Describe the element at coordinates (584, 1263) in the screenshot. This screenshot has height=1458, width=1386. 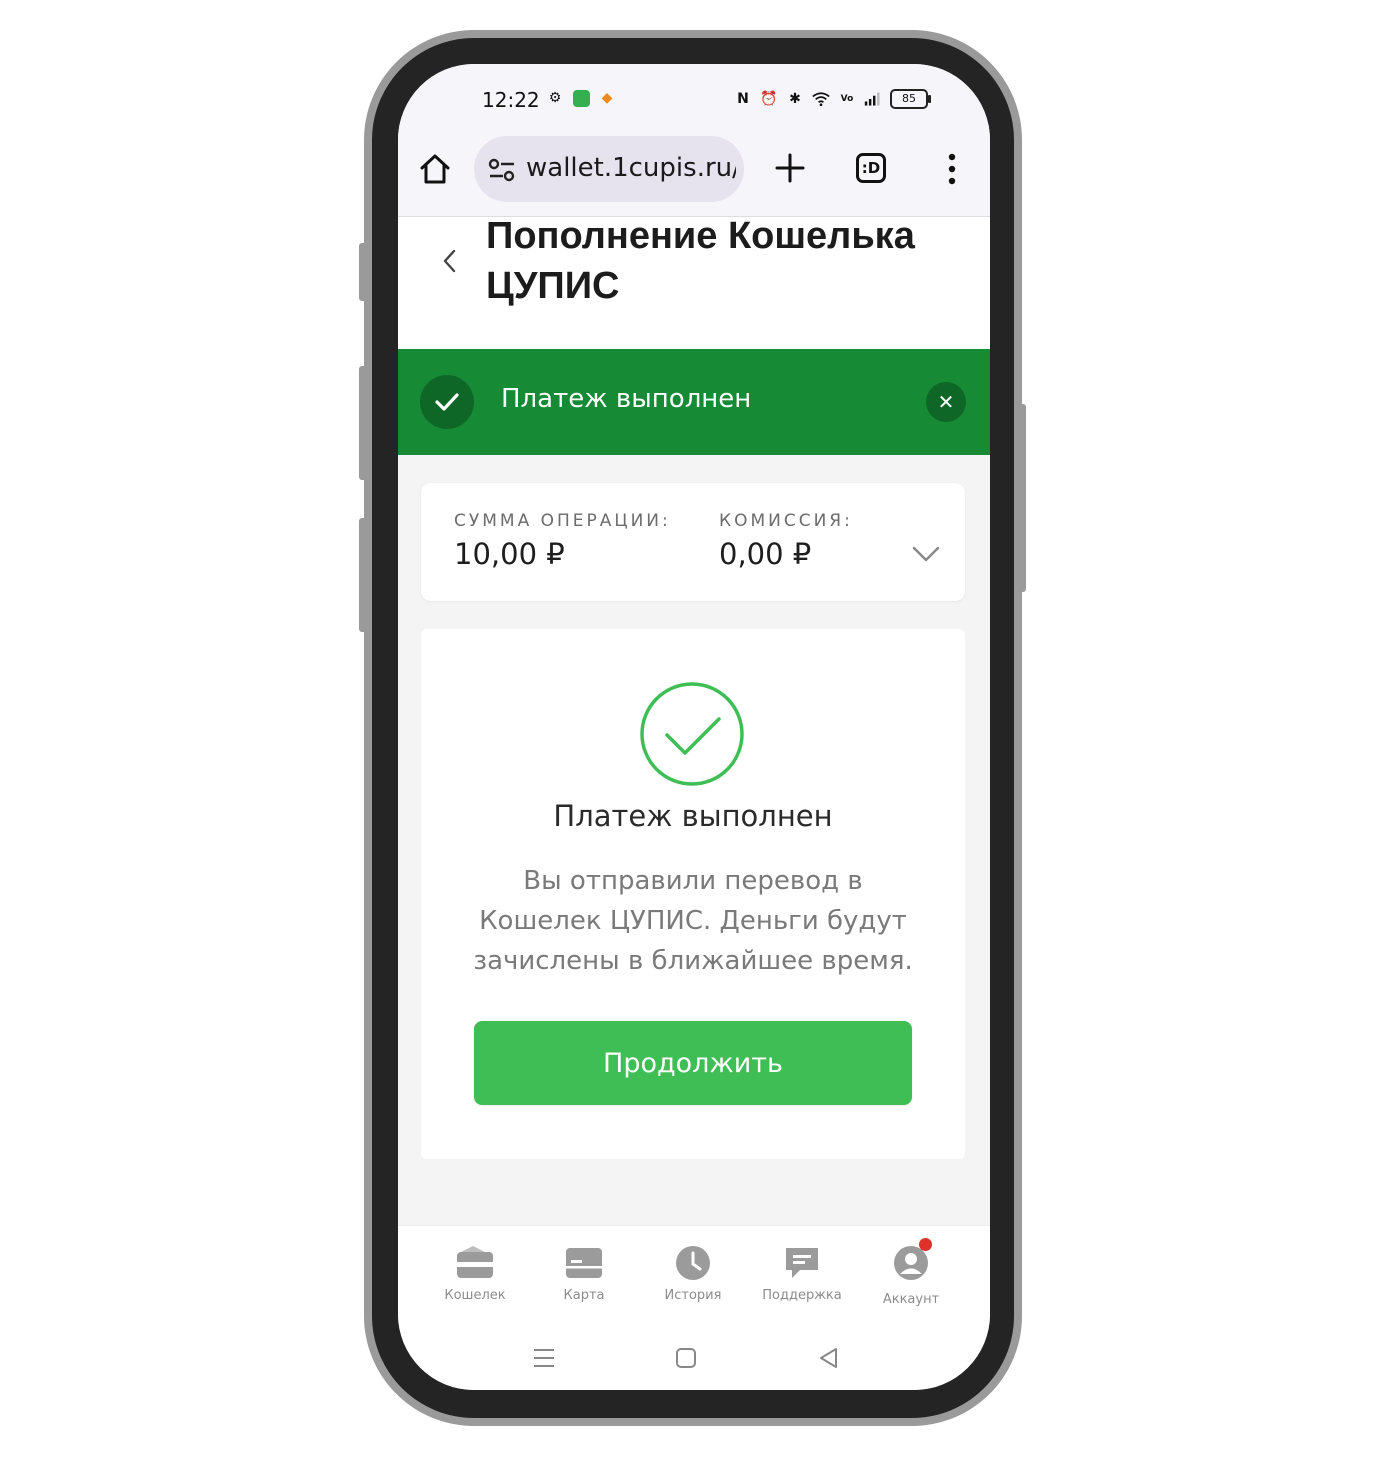
I see `card-icon` at that location.